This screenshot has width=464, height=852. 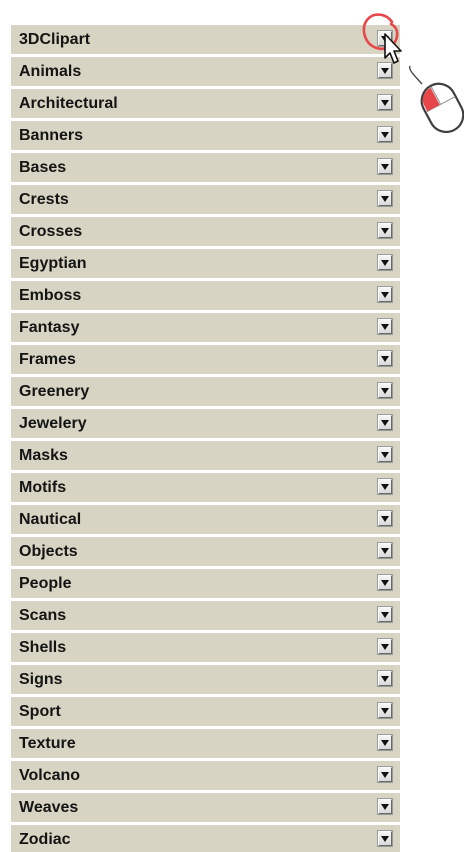 I want to click on category-label: Architectural, so click(x=68, y=103).